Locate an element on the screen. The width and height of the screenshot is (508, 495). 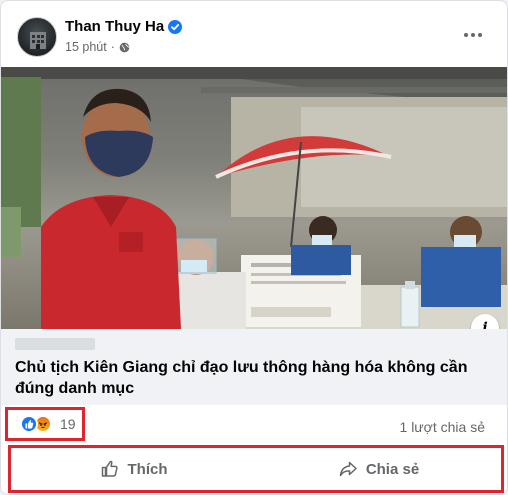
share-label: Chia sẻ is located at coordinates (392, 469).